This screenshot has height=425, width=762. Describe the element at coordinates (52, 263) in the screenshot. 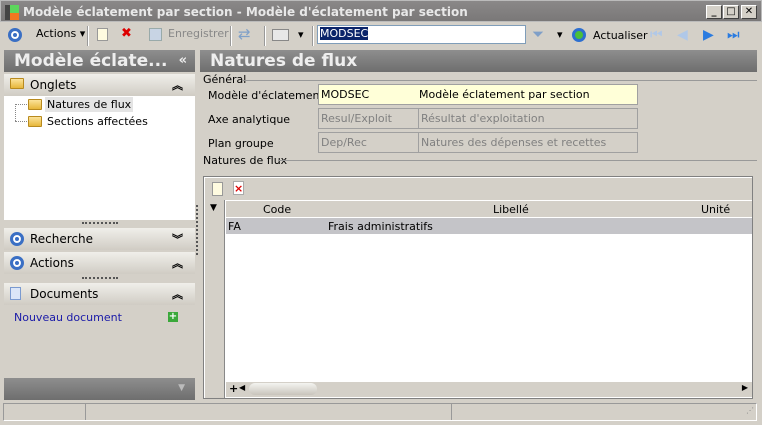

I see `section-label: Actions` at that location.